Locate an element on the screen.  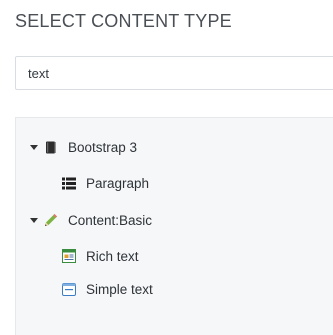
tree-item-label: Rich text is located at coordinates (112, 256).